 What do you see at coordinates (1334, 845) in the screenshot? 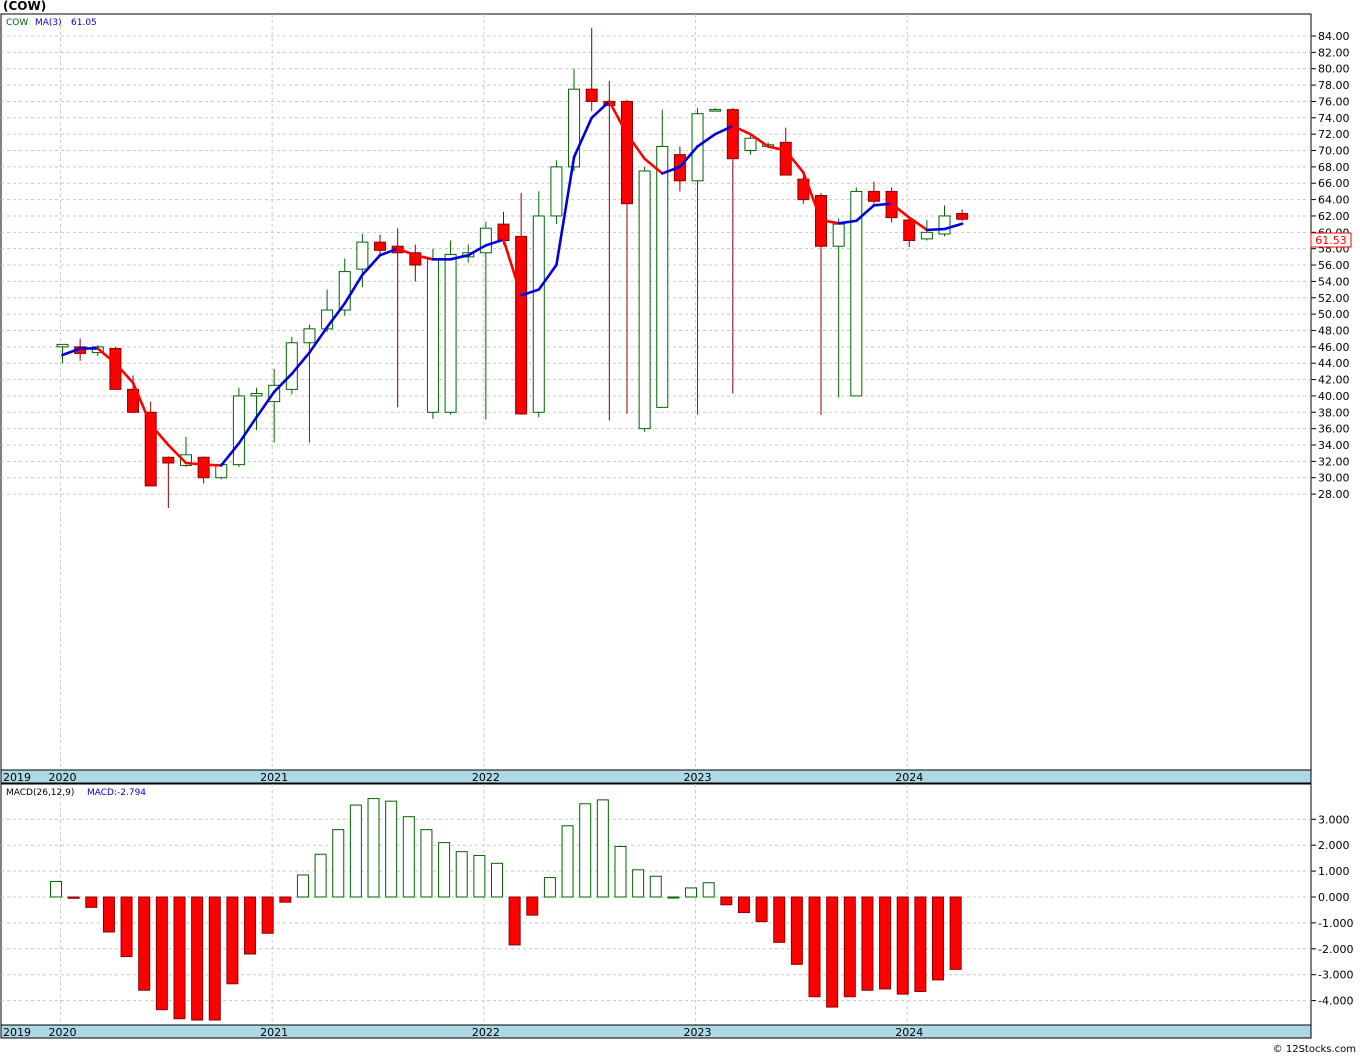
I see `macd-y-tick-label: 2.000` at bounding box center [1334, 845].